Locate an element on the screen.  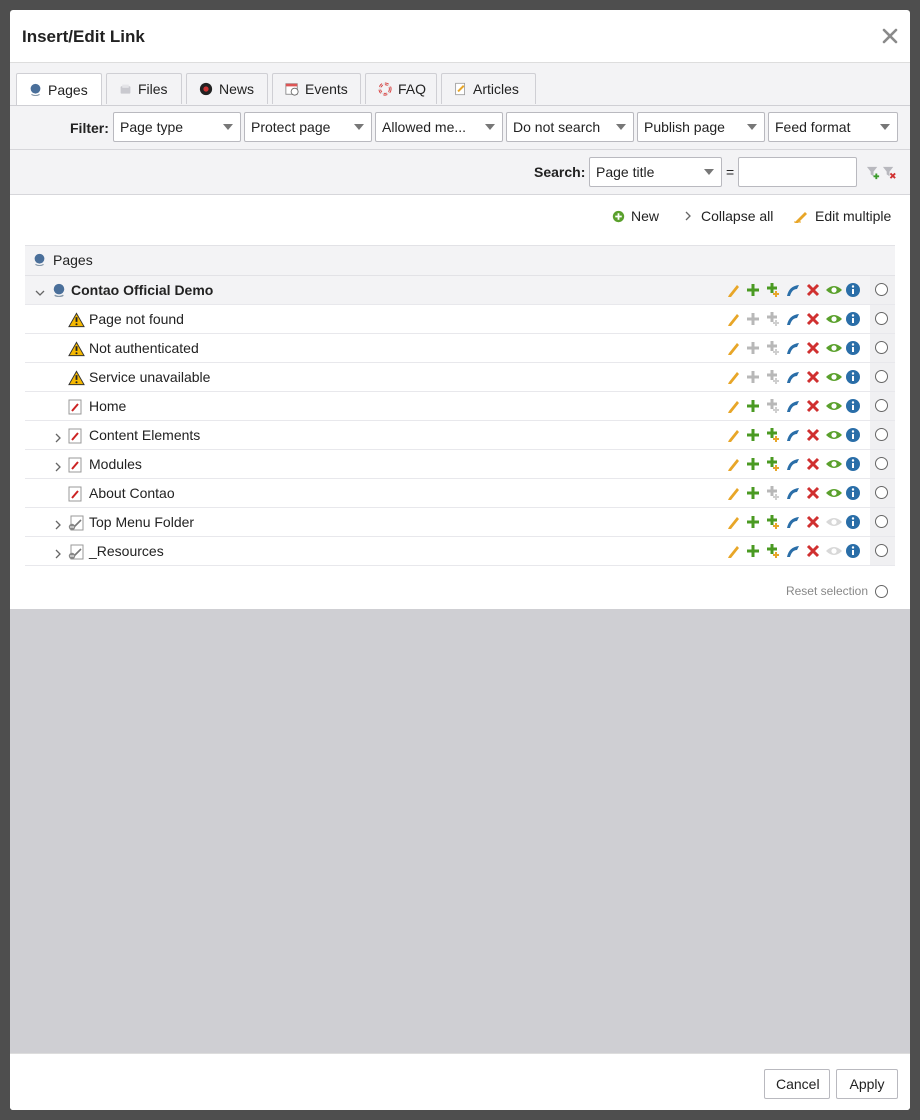
collapse-all-button: Collapse all is located at coordinates (728, 216).